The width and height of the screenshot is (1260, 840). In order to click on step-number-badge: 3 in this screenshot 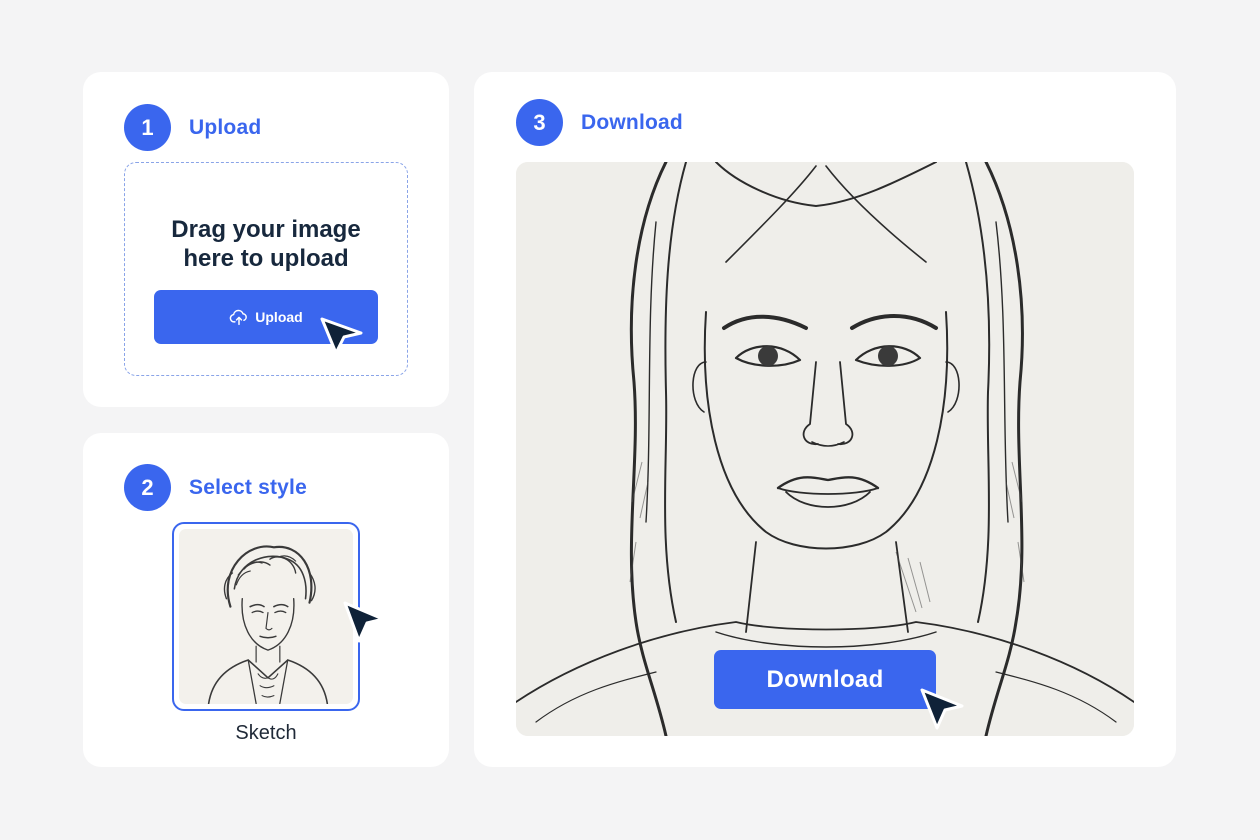, I will do `click(539, 122)`.